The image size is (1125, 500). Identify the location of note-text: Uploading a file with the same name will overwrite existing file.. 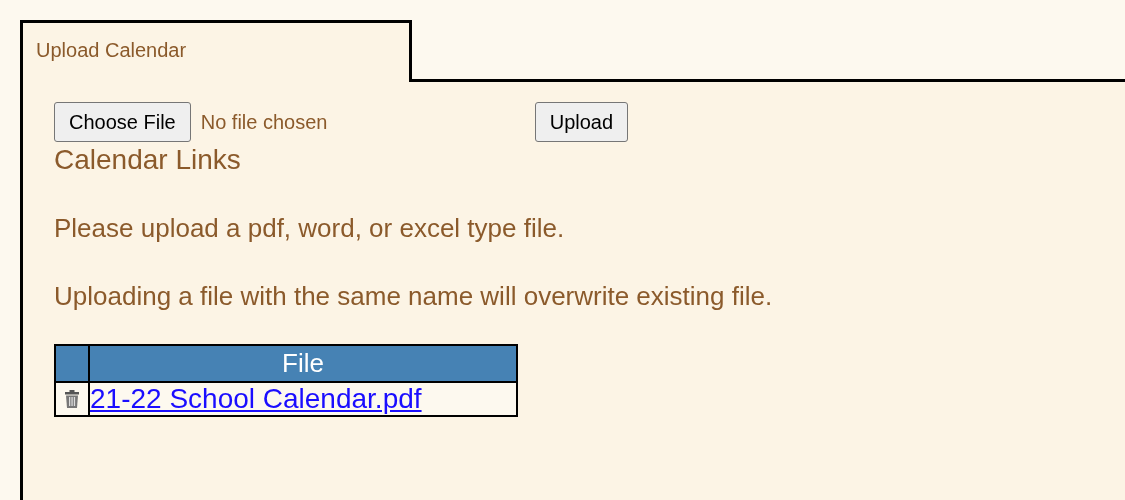
(414, 296).